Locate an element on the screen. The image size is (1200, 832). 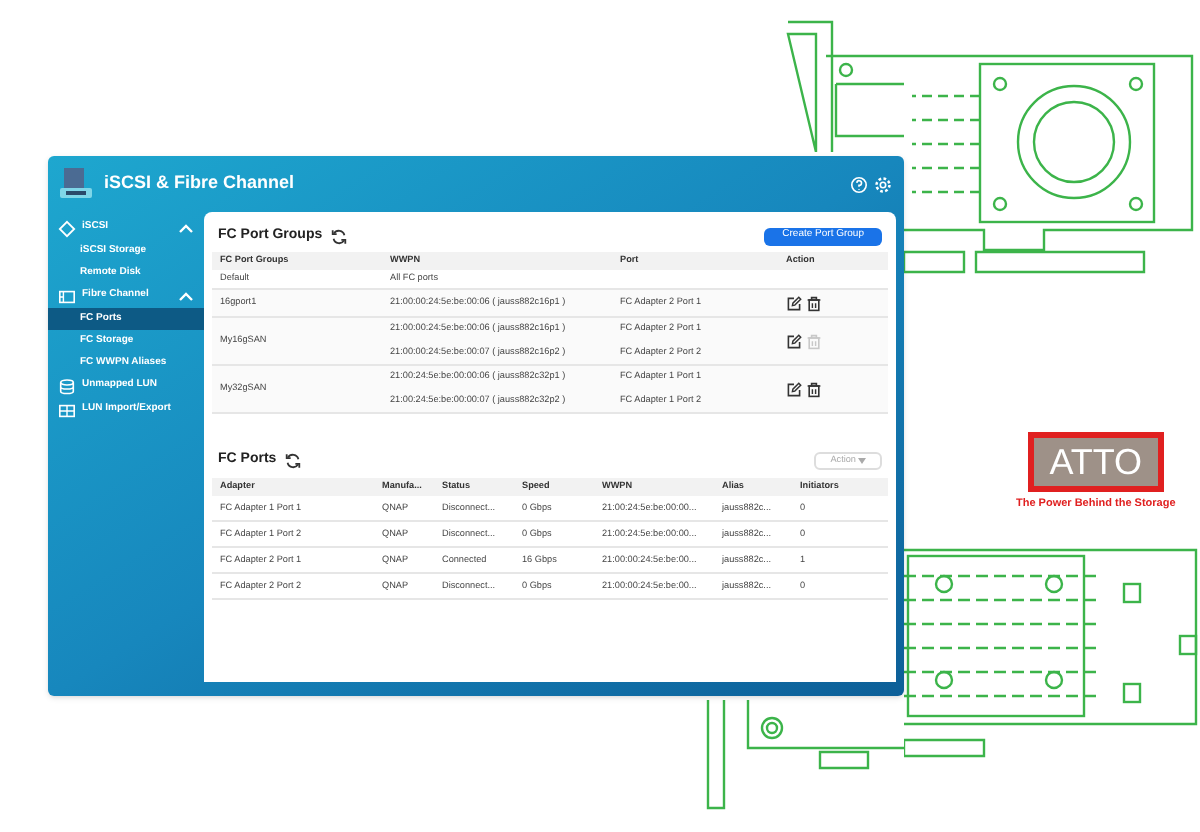
diamond-icon is located at coordinates (67, 228).